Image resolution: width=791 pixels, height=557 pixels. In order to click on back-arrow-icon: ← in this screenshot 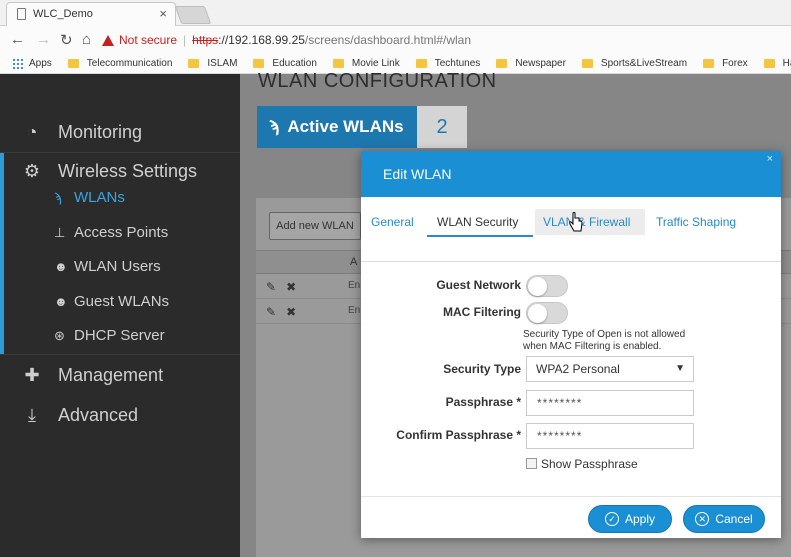, I will do `click(17, 39)`.